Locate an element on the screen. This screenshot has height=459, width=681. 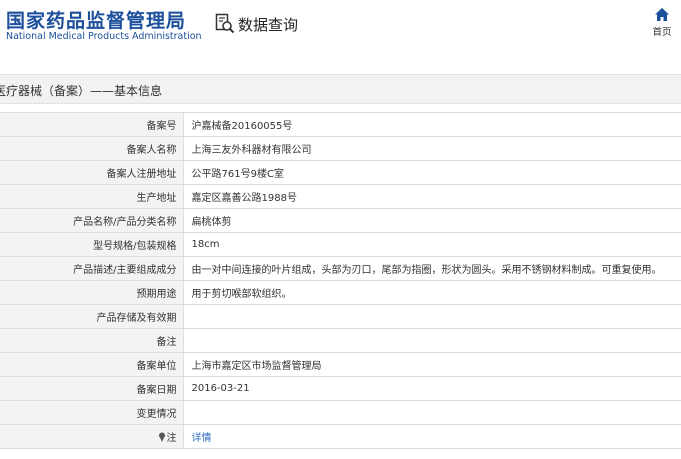
data-query-link: 数据查询 is located at coordinates (256, 24).